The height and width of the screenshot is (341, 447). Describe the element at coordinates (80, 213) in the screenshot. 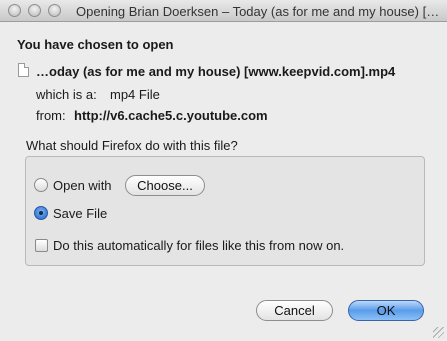

I see `save-file-label: Save File` at that location.